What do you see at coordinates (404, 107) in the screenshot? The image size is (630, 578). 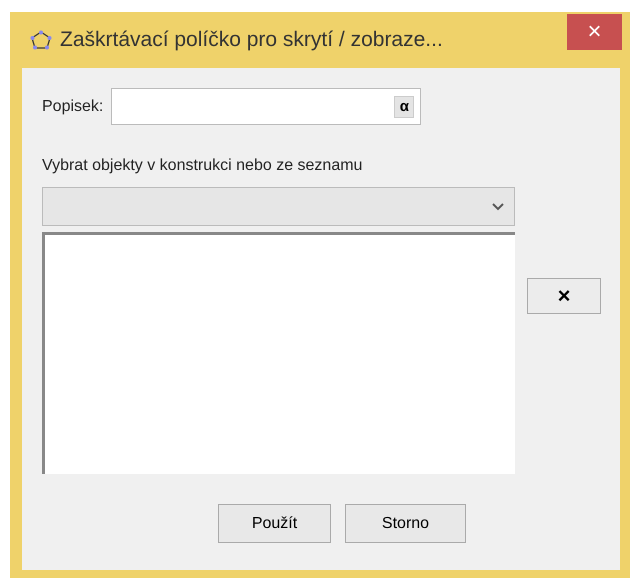 I see `symbol-button: α` at bounding box center [404, 107].